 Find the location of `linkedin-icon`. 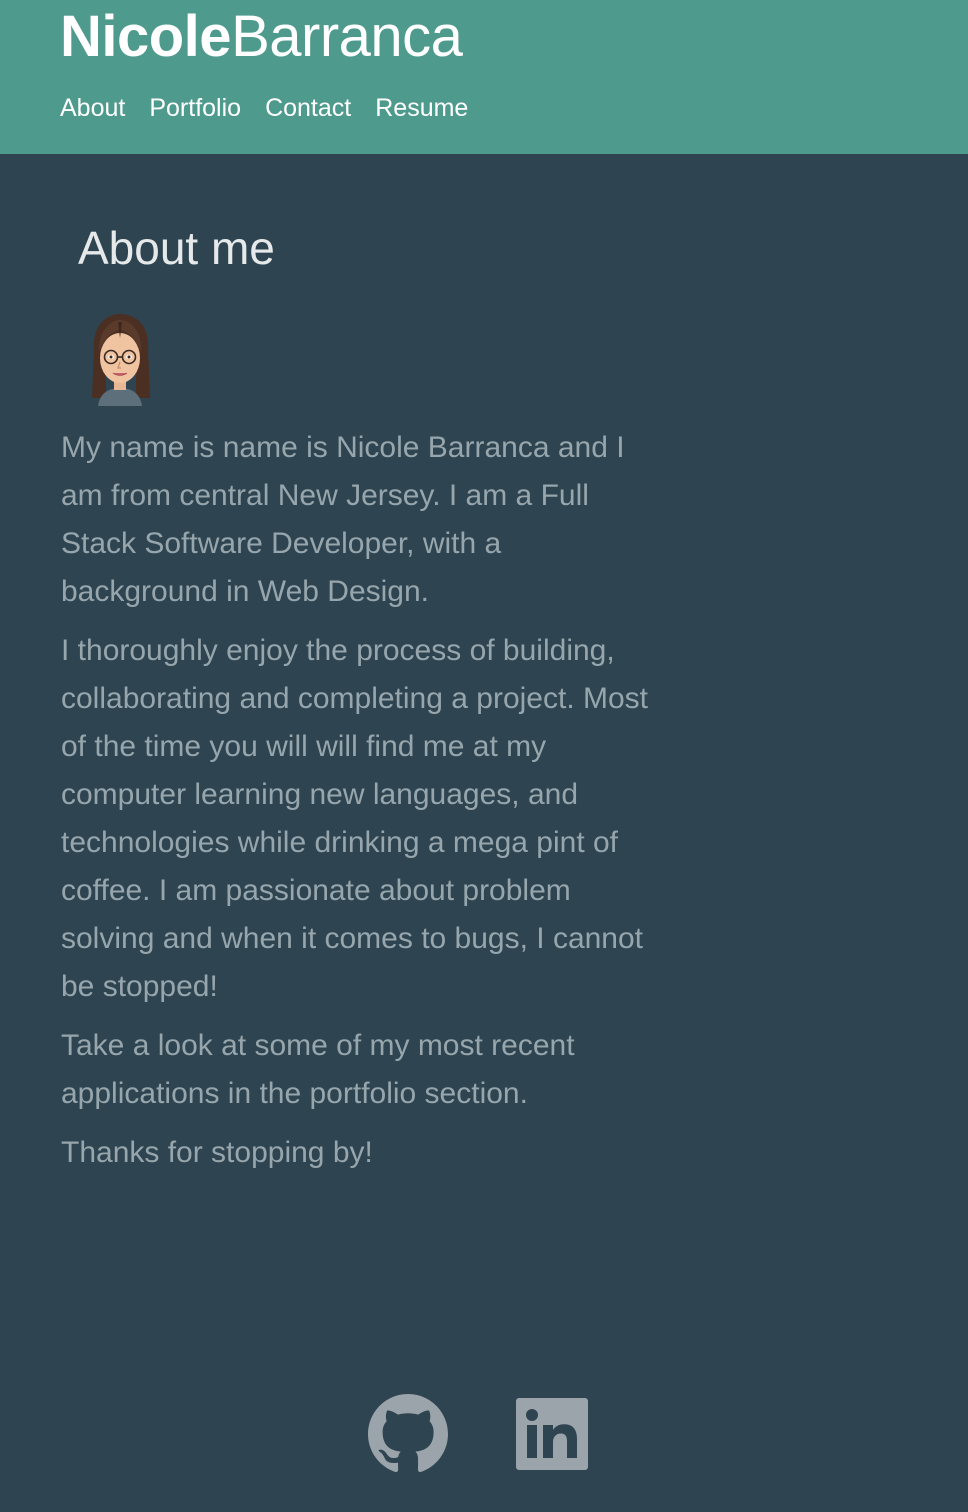

linkedin-icon is located at coordinates (552, 1434).